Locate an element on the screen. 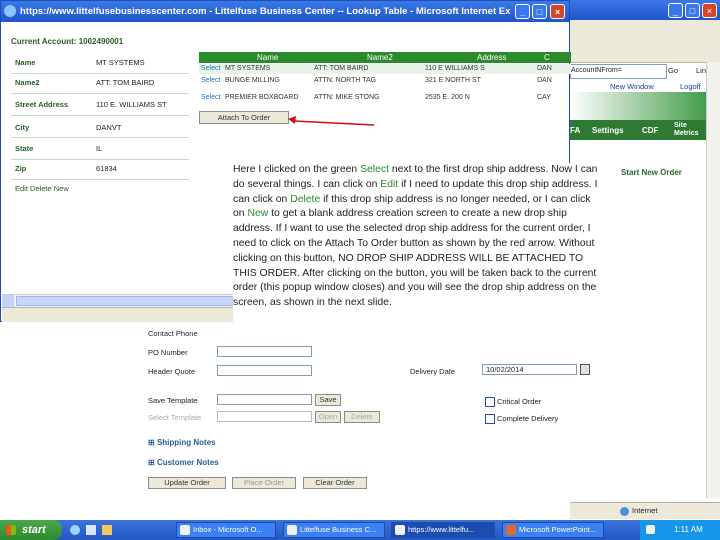 The height and width of the screenshot is (540, 720). attach-to-order-button: Attach To Order is located at coordinates (244, 117).